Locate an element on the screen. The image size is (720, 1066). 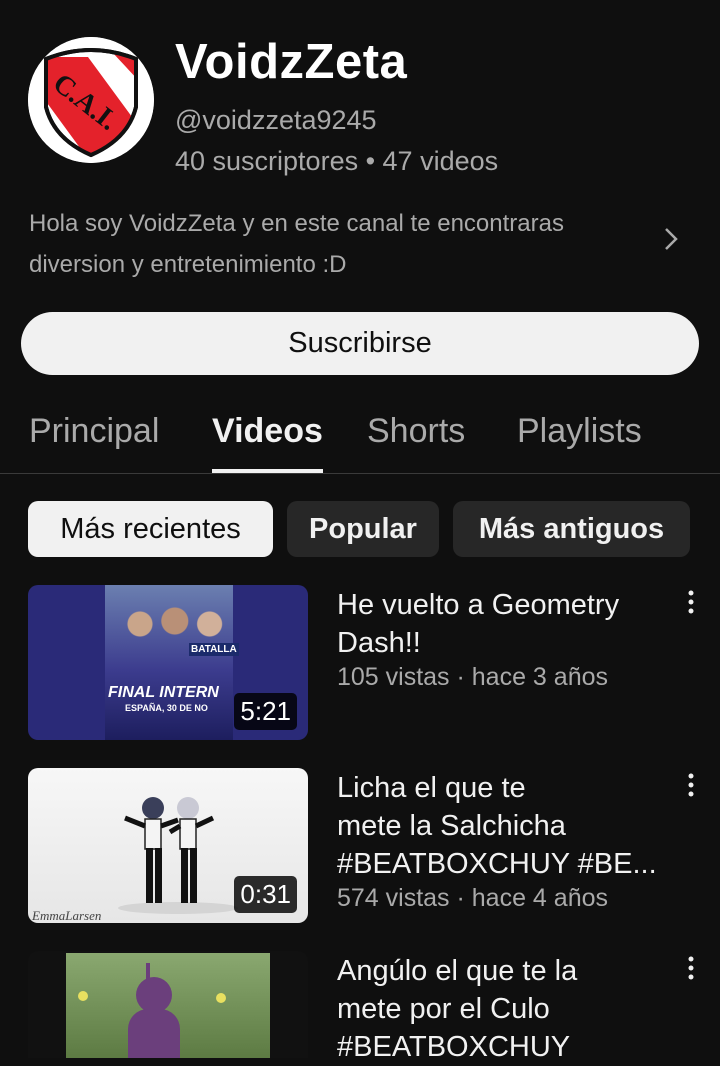
poster-batalla-text: BATALLA is located at coordinates (214, 649).